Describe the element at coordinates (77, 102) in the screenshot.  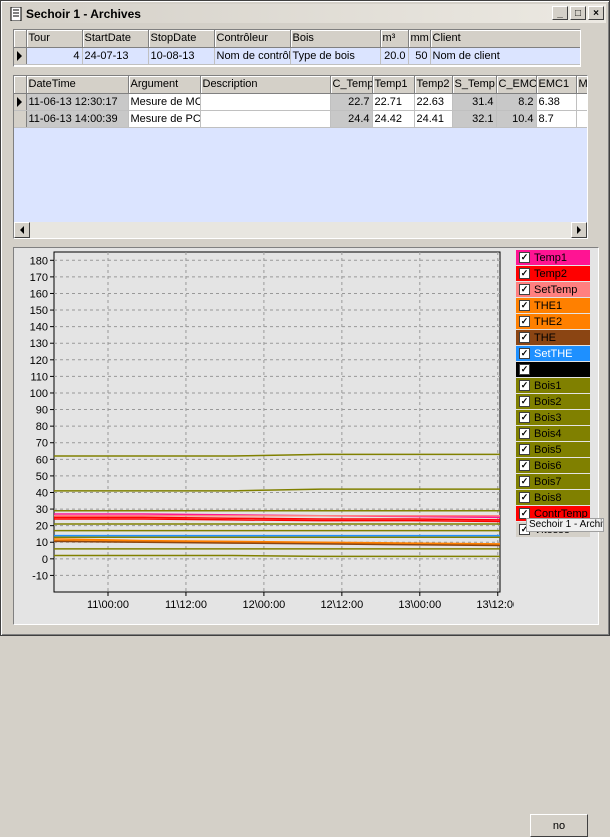
I see `measure-cell: 11-06-13 12:30:17` at that location.